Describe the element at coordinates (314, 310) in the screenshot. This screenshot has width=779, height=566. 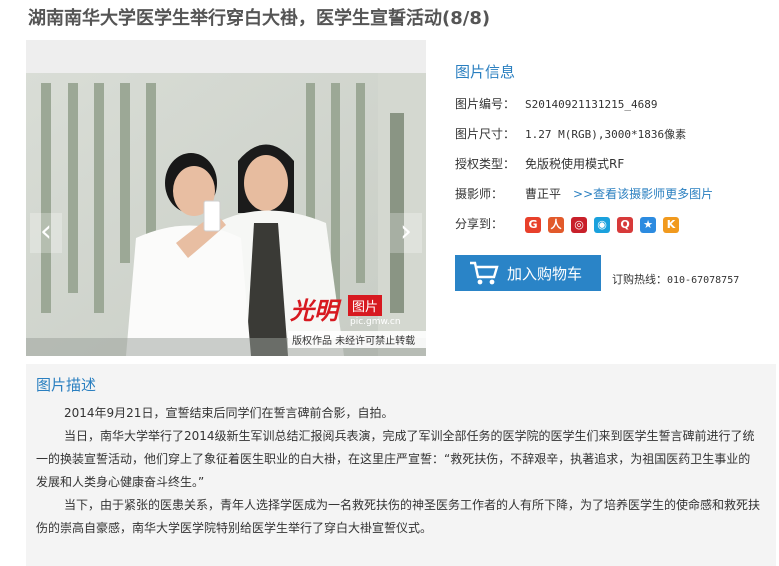
I see `watermark-logo: 光明` at that location.